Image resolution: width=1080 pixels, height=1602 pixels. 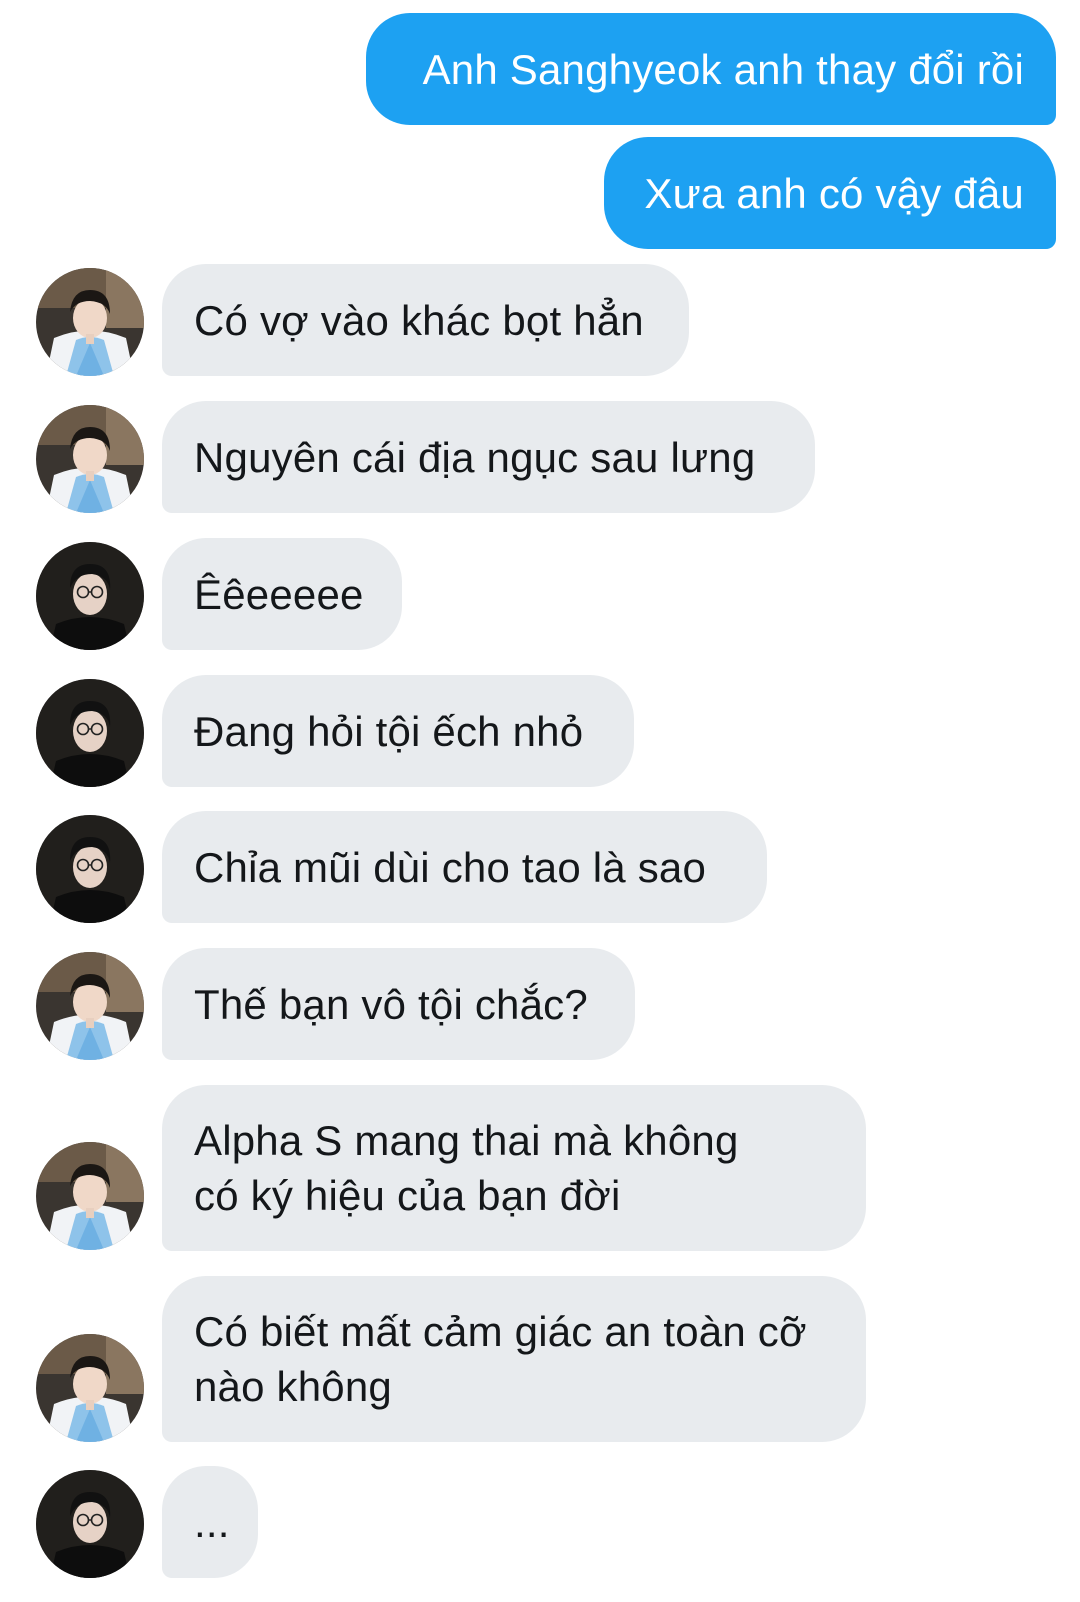 What do you see at coordinates (450, 867) in the screenshot?
I see `message-text: Chỉa mũi dùi cho tao là sao` at bounding box center [450, 867].